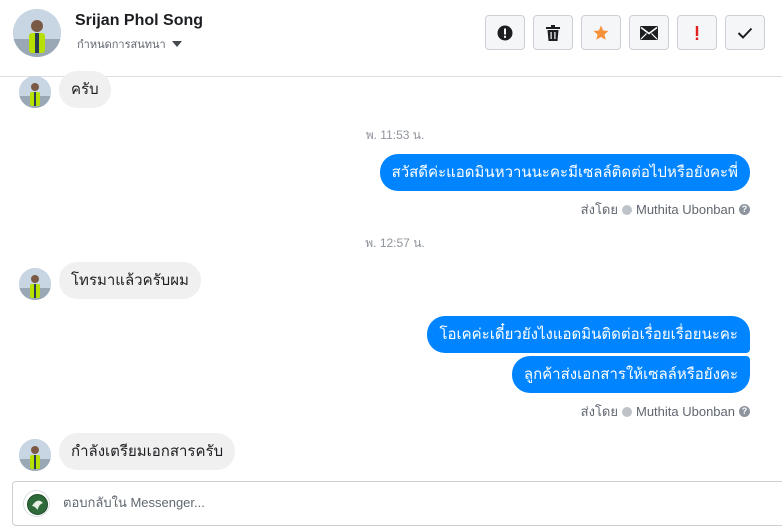 This screenshot has width=782, height=526. Describe the element at coordinates (395, 243) in the screenshot. I see `message-timestamp: พ. 12:57 น.` at that location.